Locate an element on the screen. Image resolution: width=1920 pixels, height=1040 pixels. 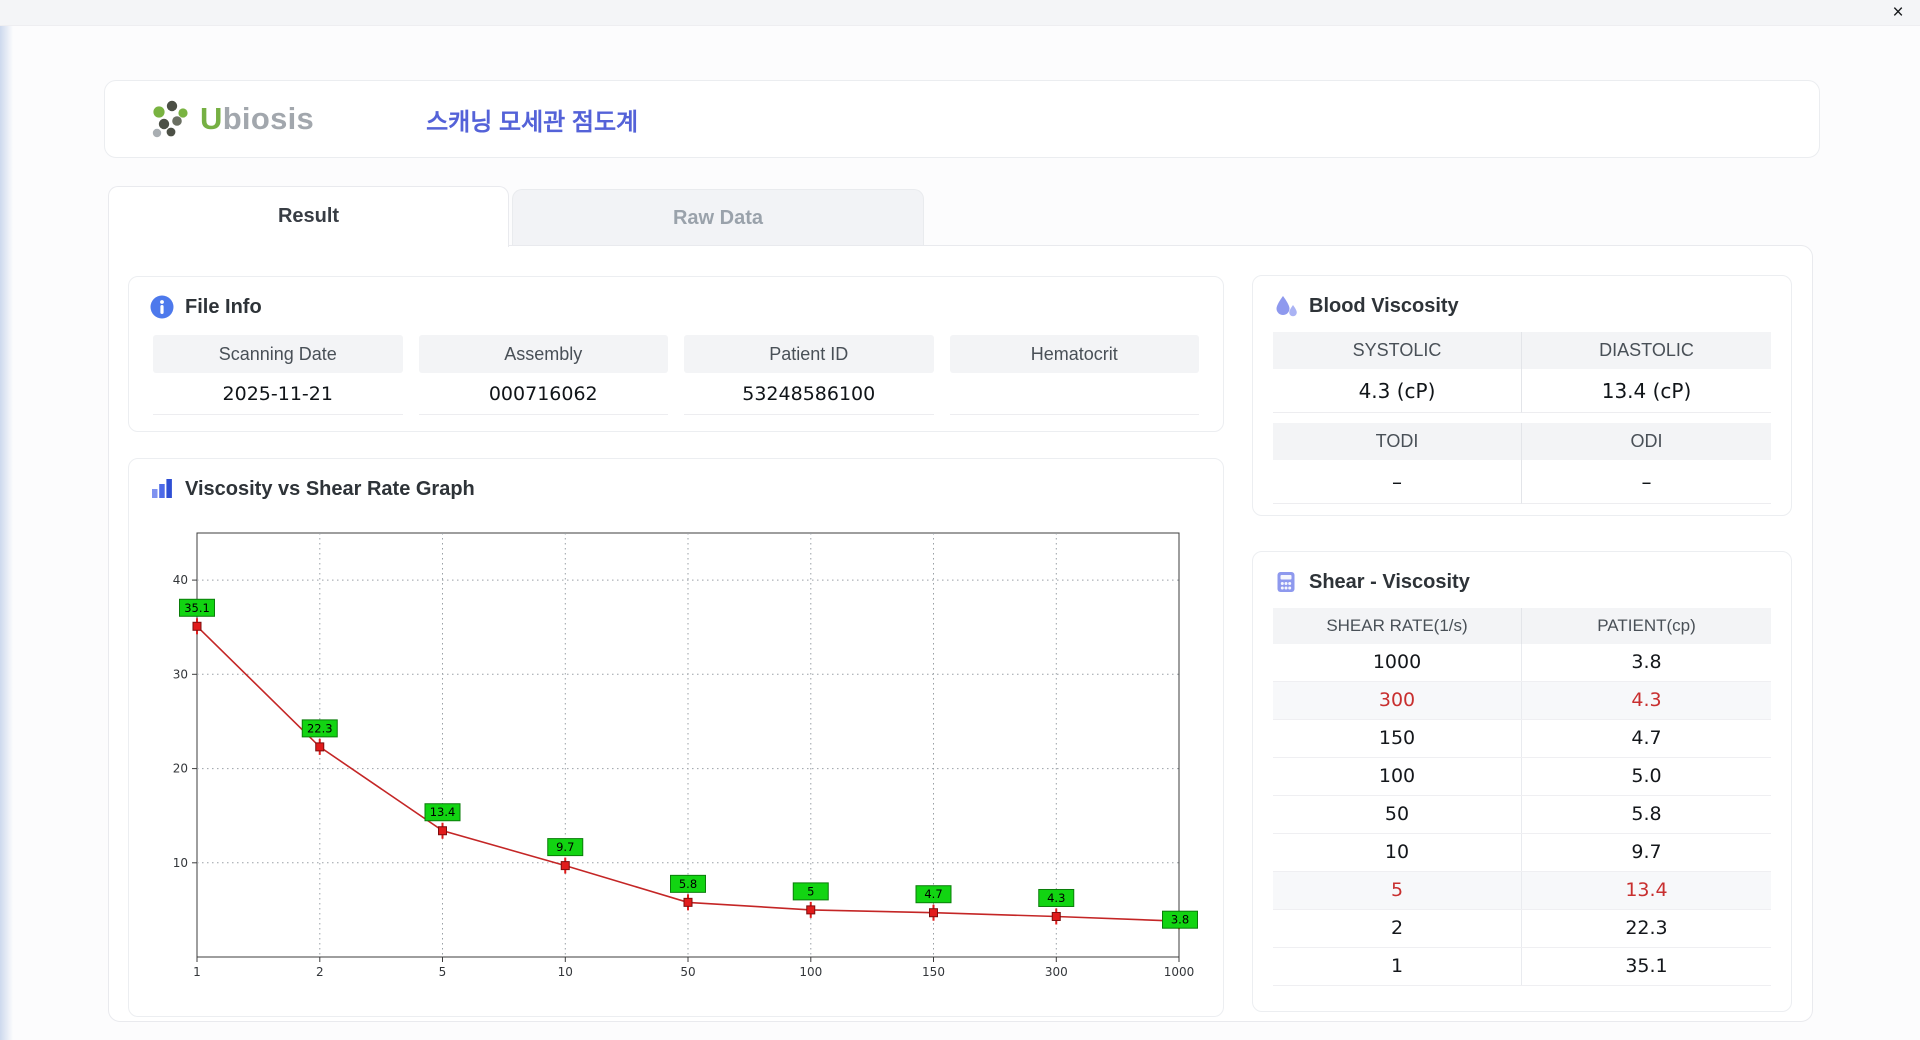
cell-patient-viscosity: 35.1 is located at coordinates (1646, 966).